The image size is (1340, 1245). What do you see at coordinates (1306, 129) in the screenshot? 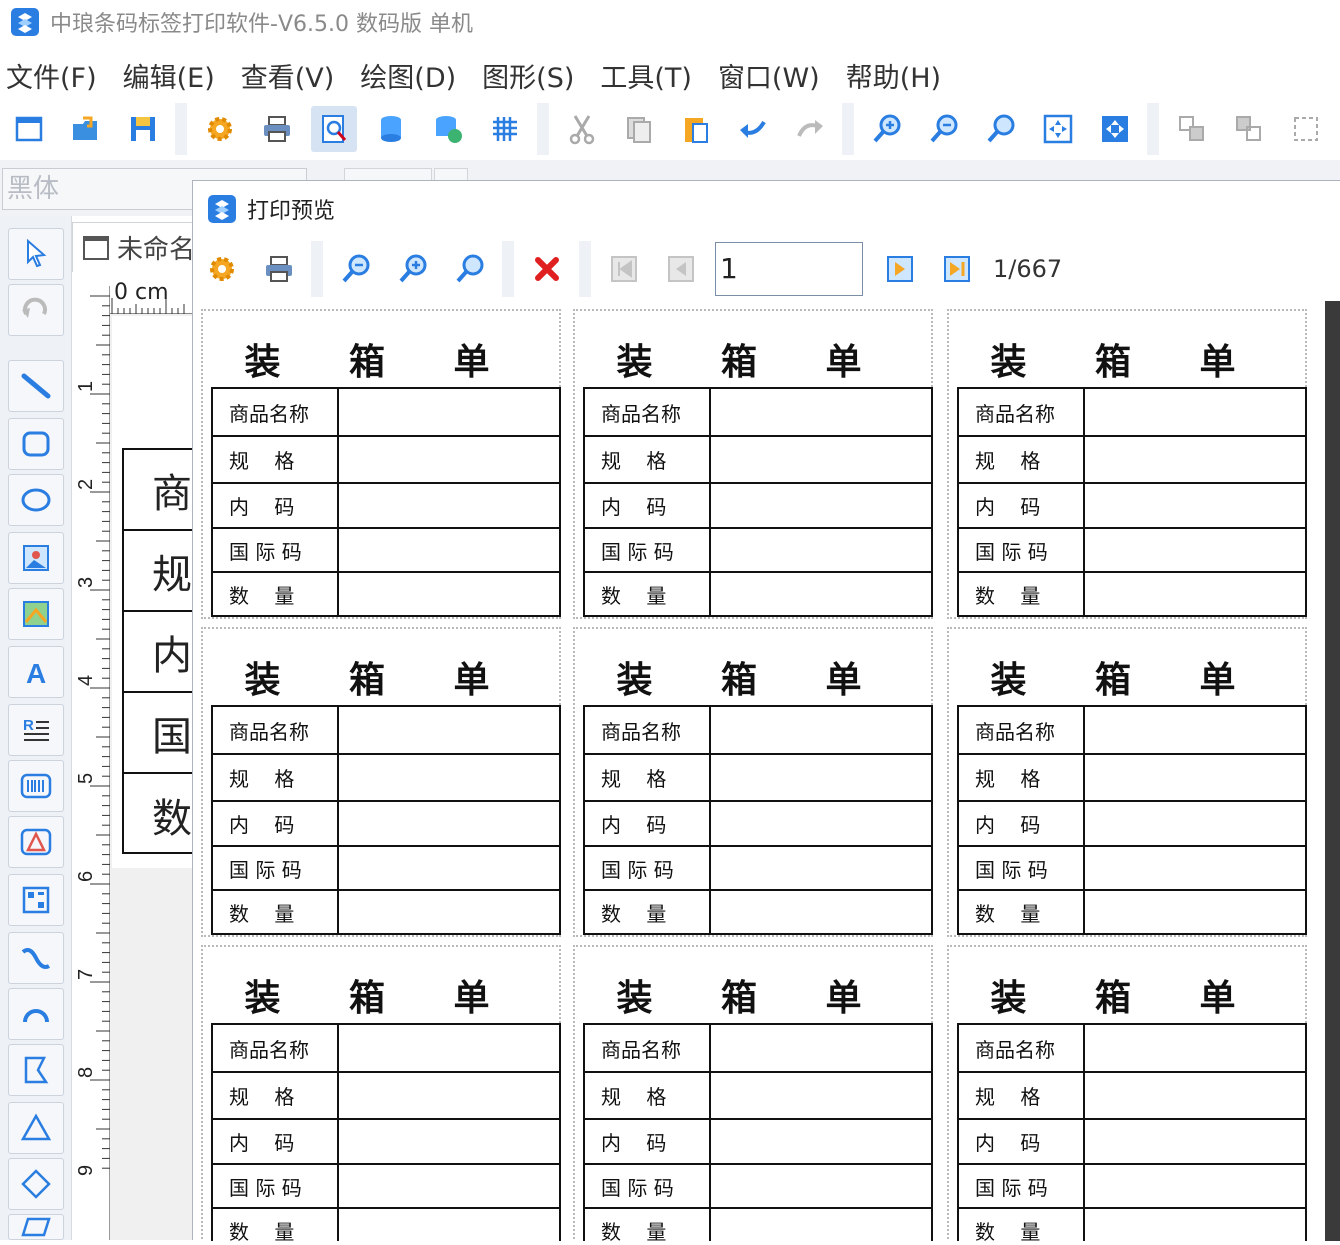
I see `select-frame-button` at bounding box center [1306, 129].